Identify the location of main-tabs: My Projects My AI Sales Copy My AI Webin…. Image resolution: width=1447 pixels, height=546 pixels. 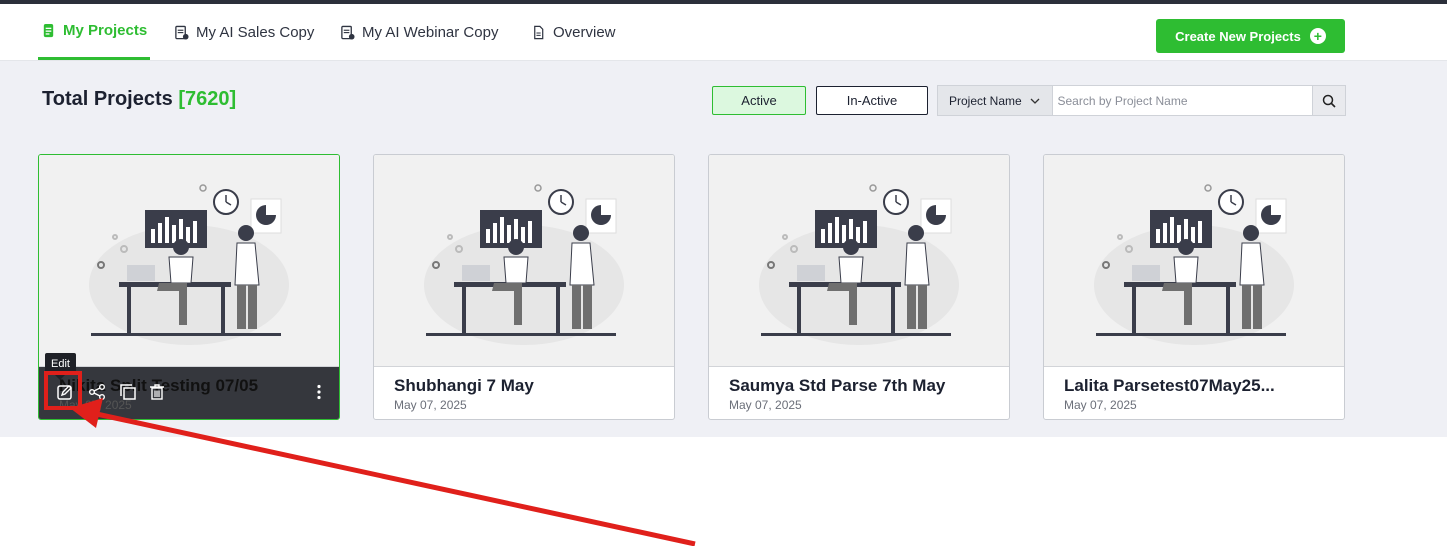
(723, 32).